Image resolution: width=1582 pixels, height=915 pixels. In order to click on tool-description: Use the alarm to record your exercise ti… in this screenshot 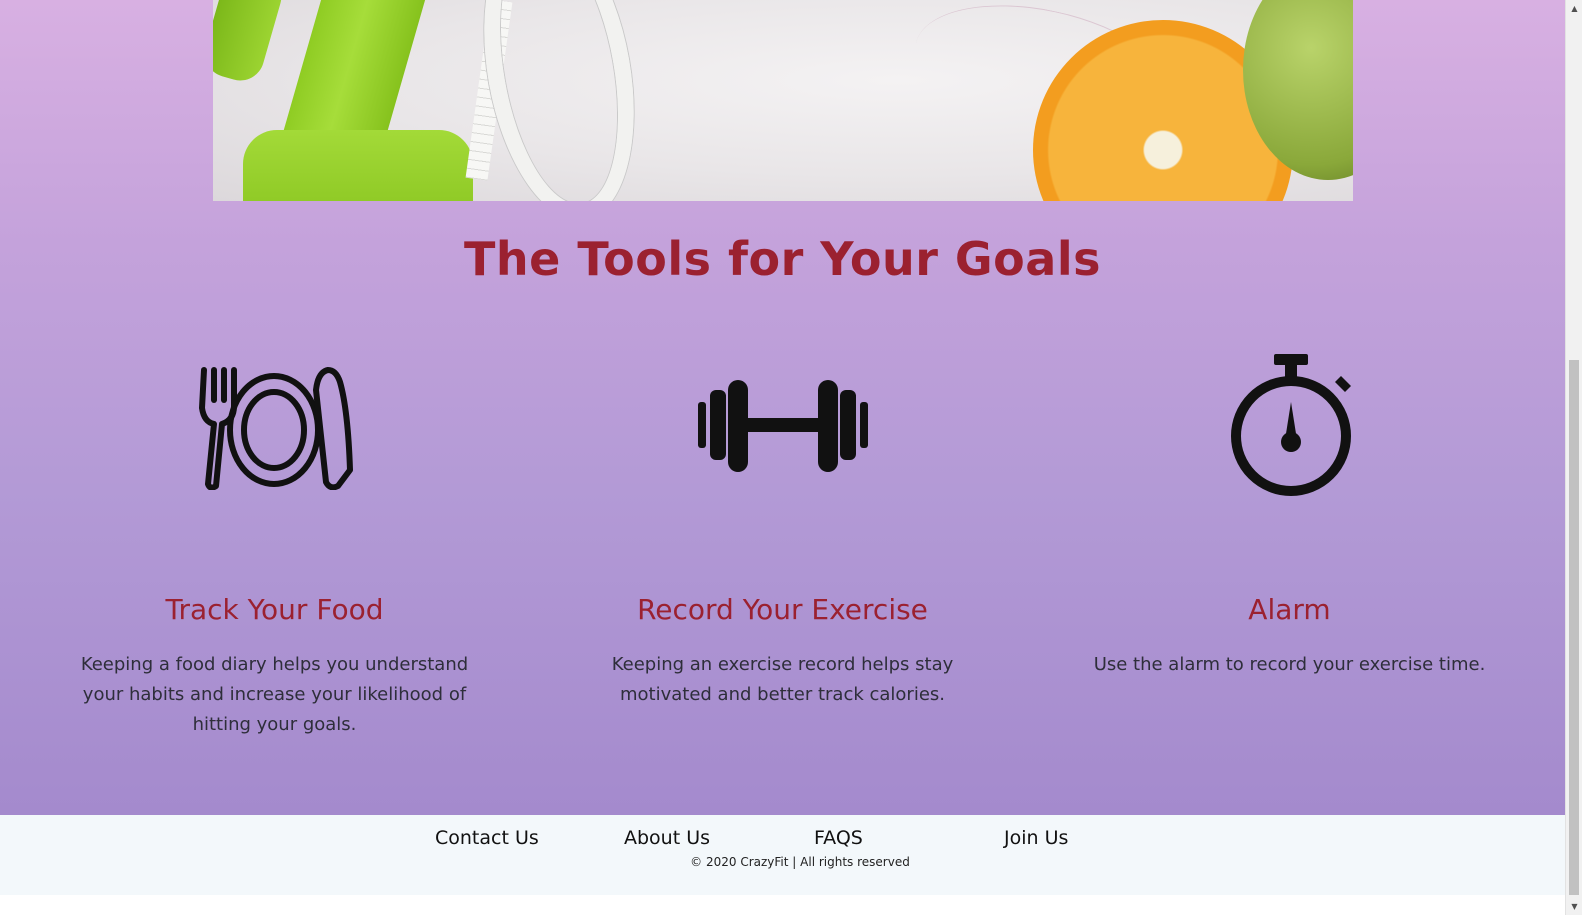, I will do `click(1289, 664)`.